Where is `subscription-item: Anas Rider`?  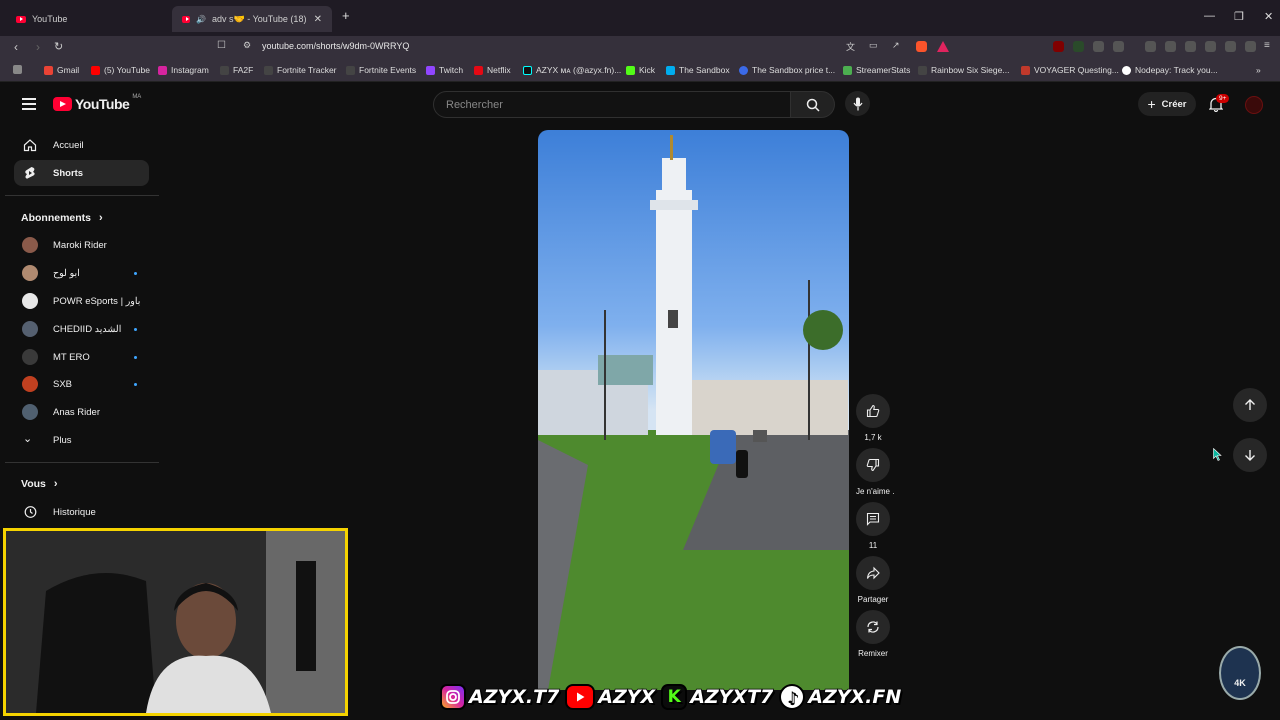 subscription-item: Anas Rider is located at coordinates (81, 412).